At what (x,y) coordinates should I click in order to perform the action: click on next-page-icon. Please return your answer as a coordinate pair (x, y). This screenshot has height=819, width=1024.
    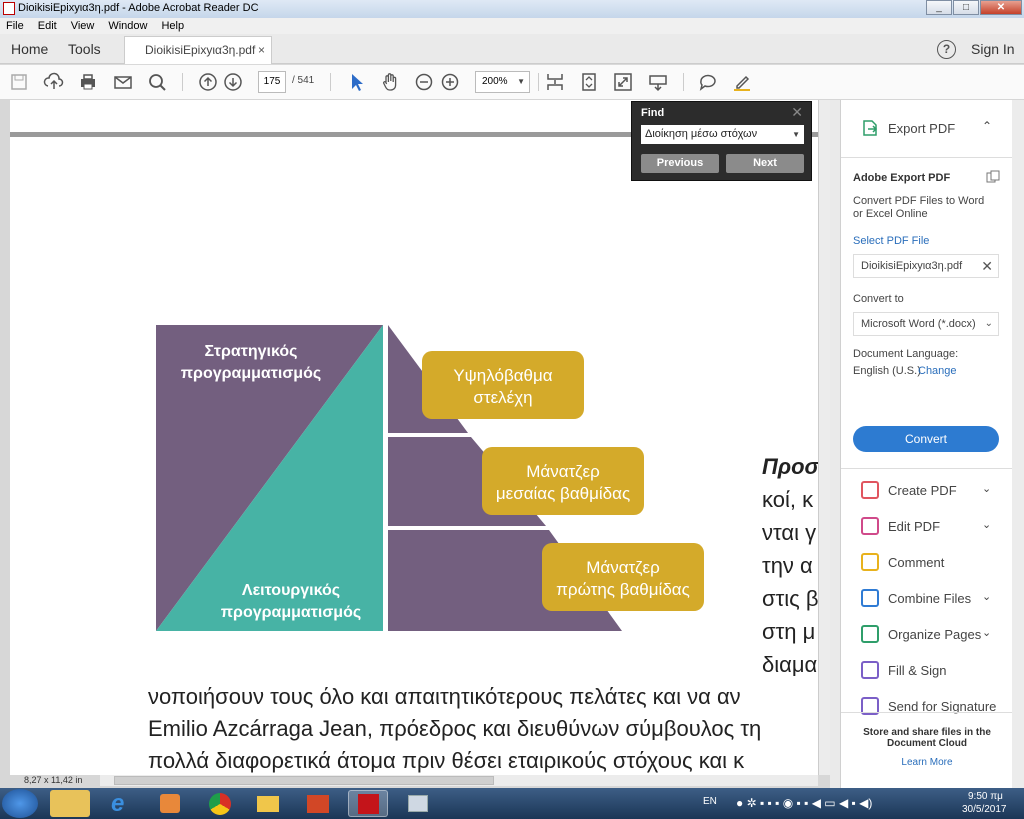
    Looking at the image, I should click on (233, 82).